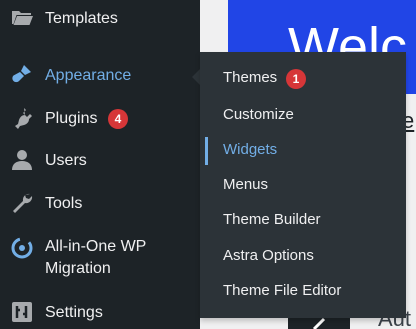  Describe the element at coordinates (81, 18) in the screenshot. I see `sidebar-item-label: Templates` at that location.